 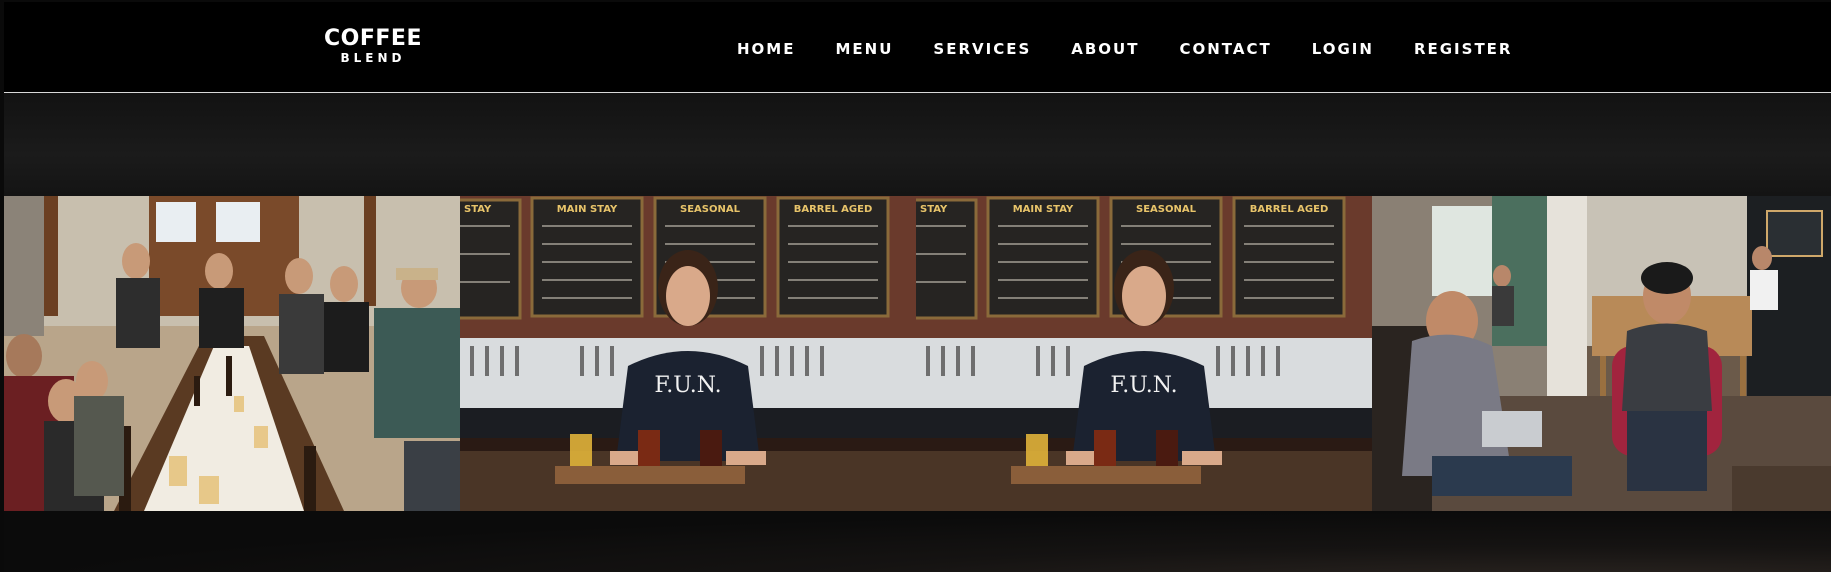 I want to click on nav-register: REGISTER, so click(x=1463, y=49).